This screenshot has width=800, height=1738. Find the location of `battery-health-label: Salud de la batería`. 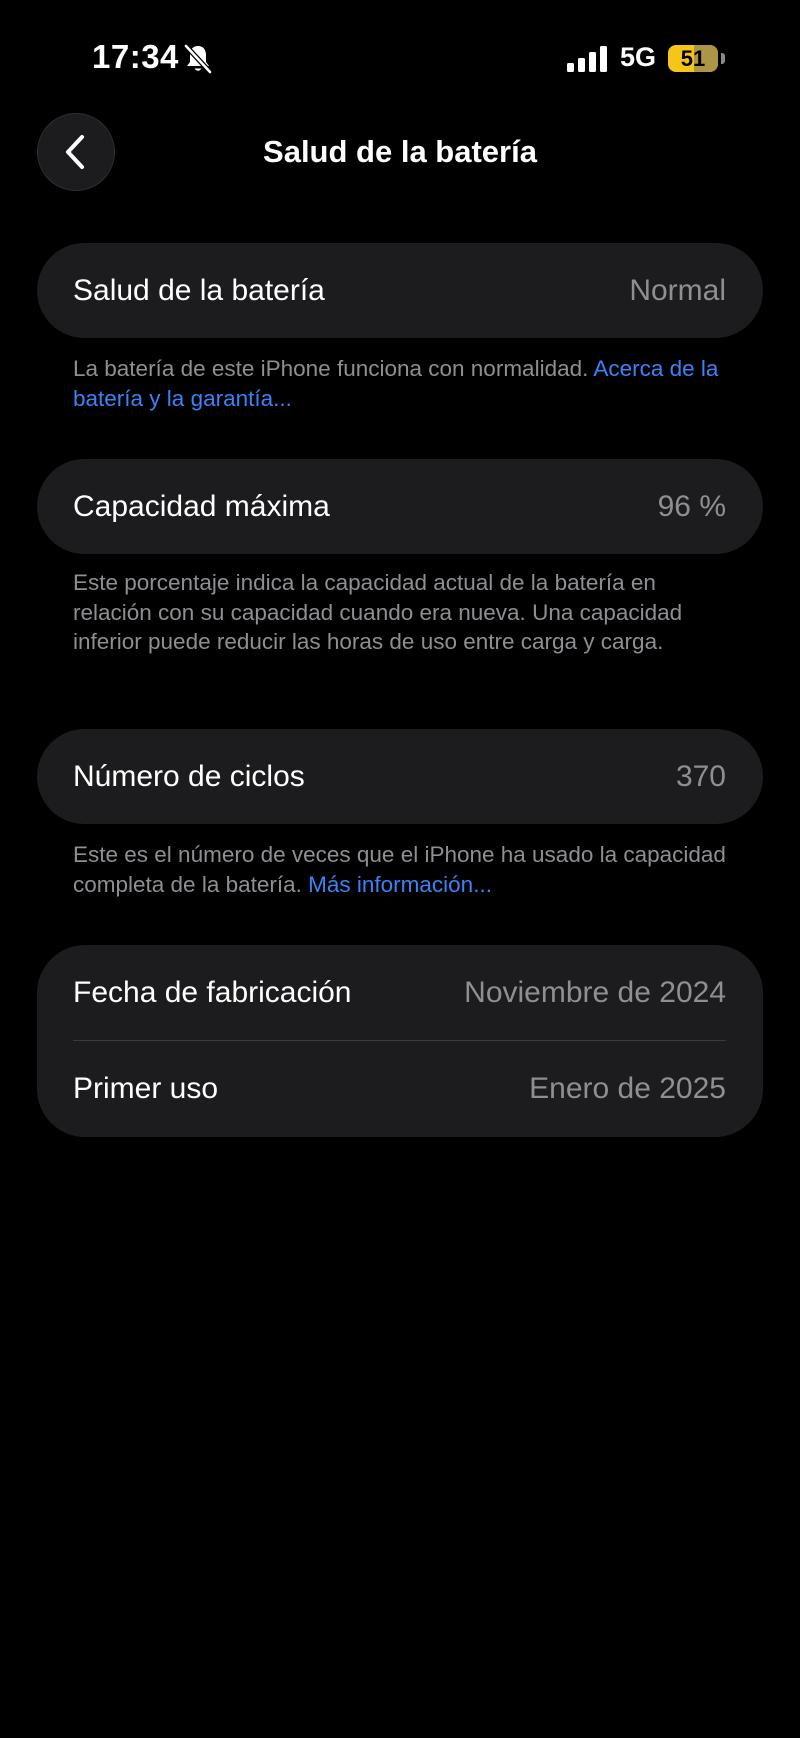

battery-health-label: Salud de la batería is located at coordinates (199, 290).